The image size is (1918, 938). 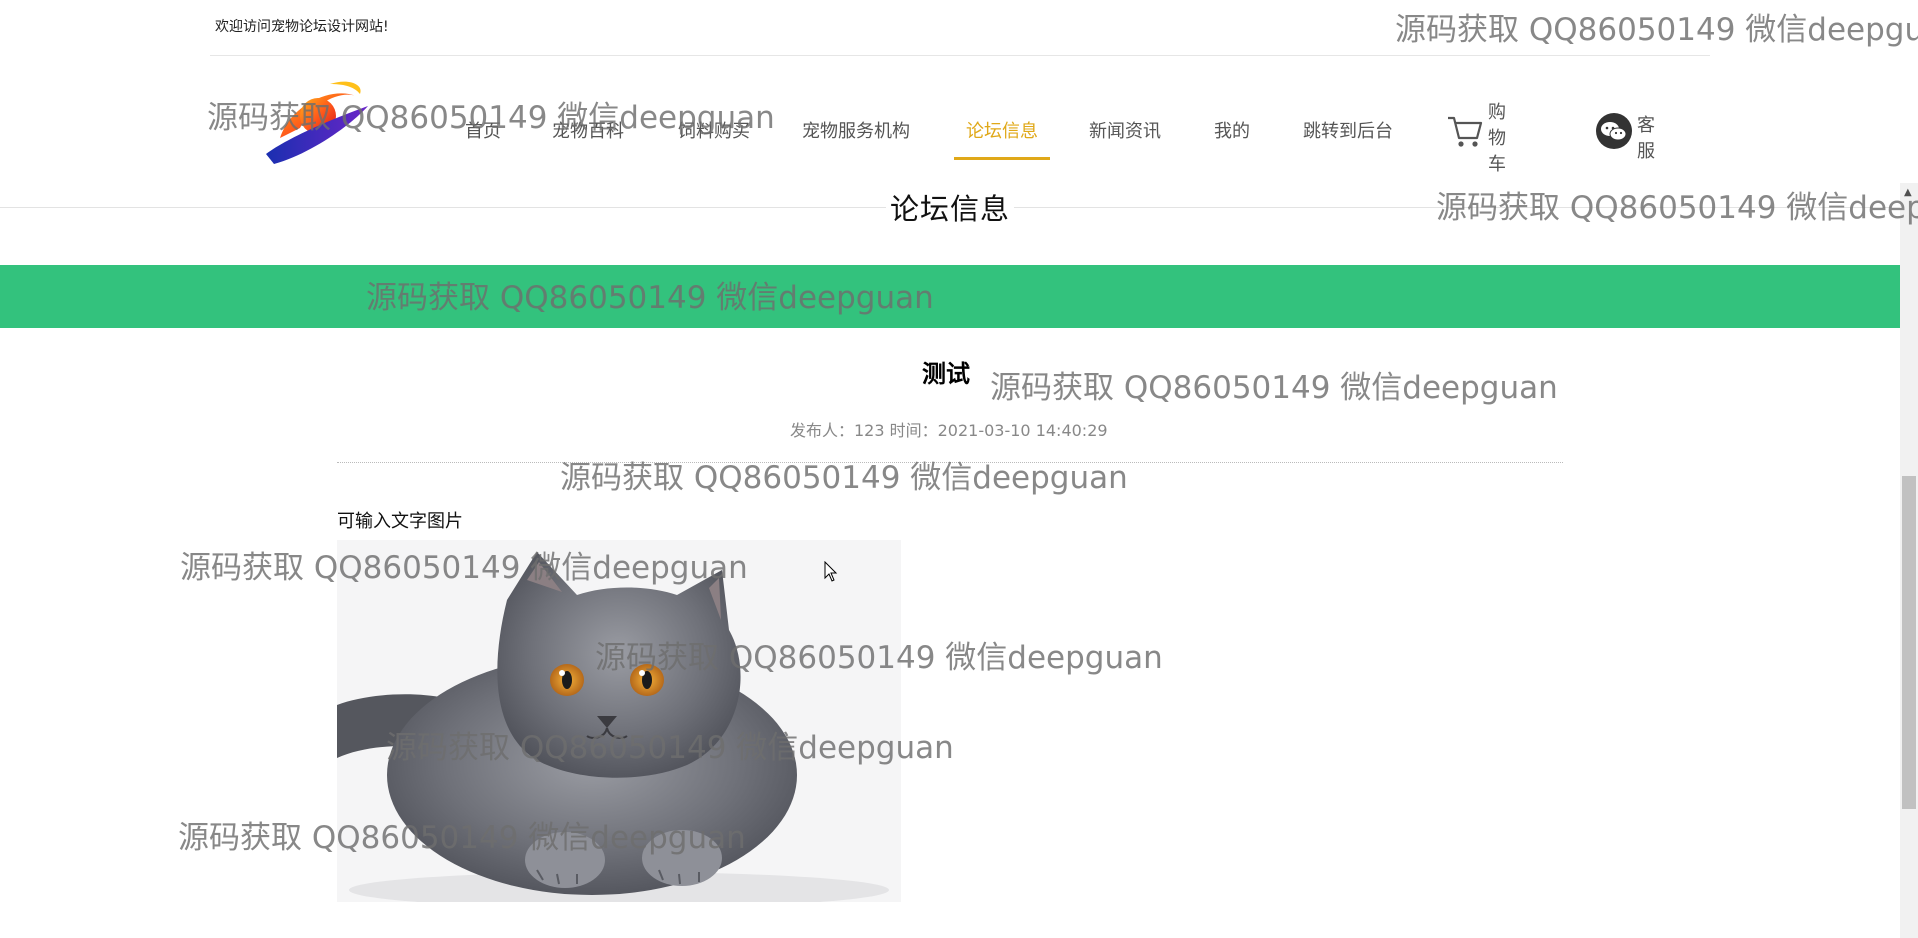 What do you see at coordinates (588, 132) in the screenshot?
I see `nav-item-pet-encyclopedia: 宠物百科` at bounding box center [588, 132].